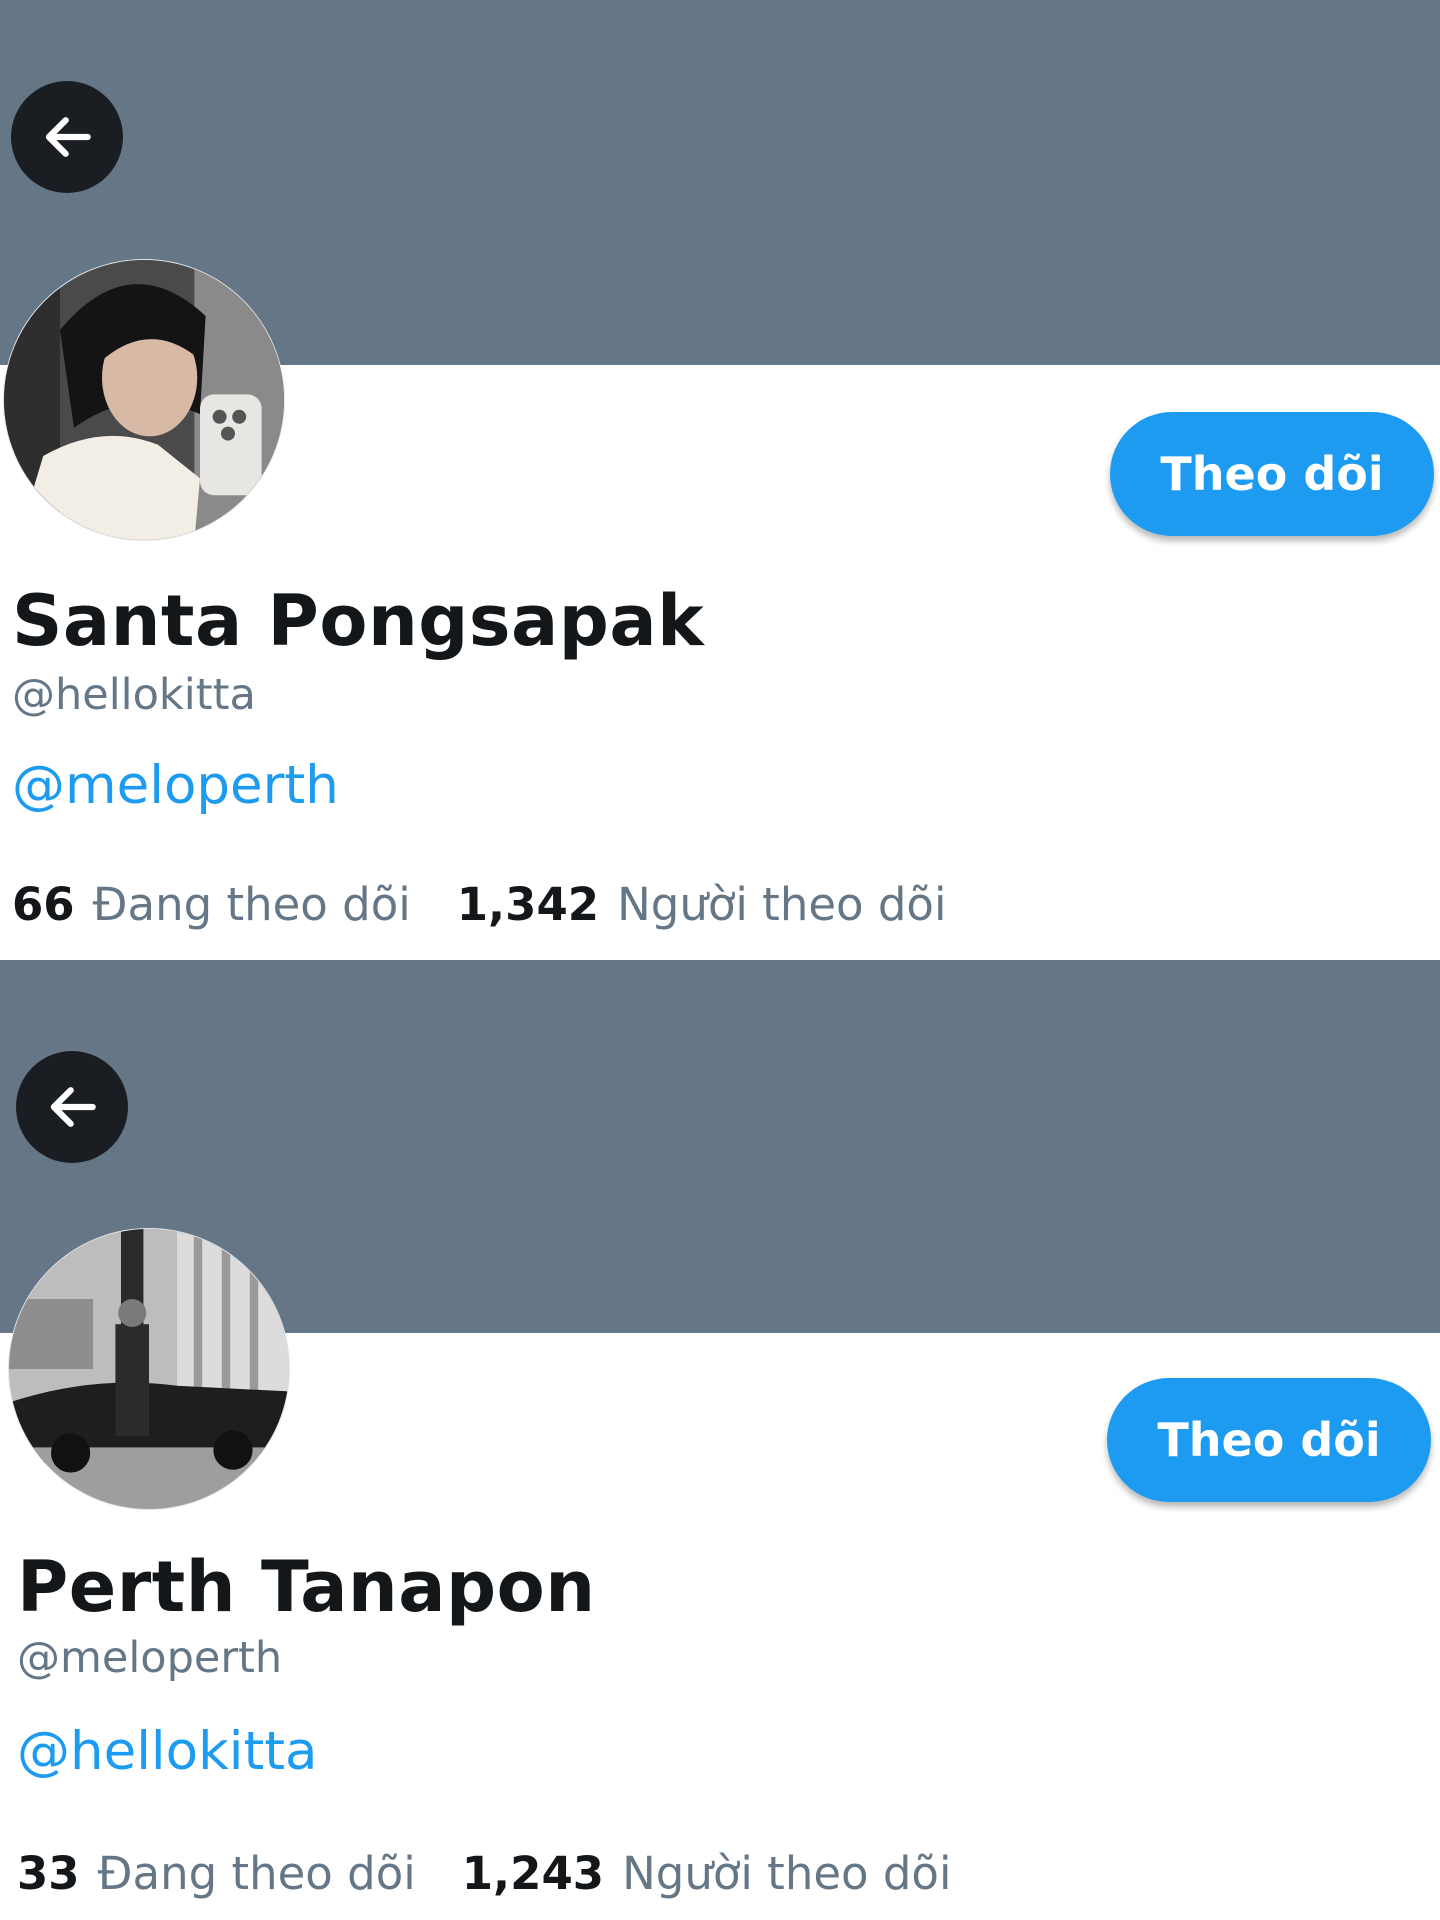  I want to click on bio-mention-link: @hellokitta, so click(167, 1751).